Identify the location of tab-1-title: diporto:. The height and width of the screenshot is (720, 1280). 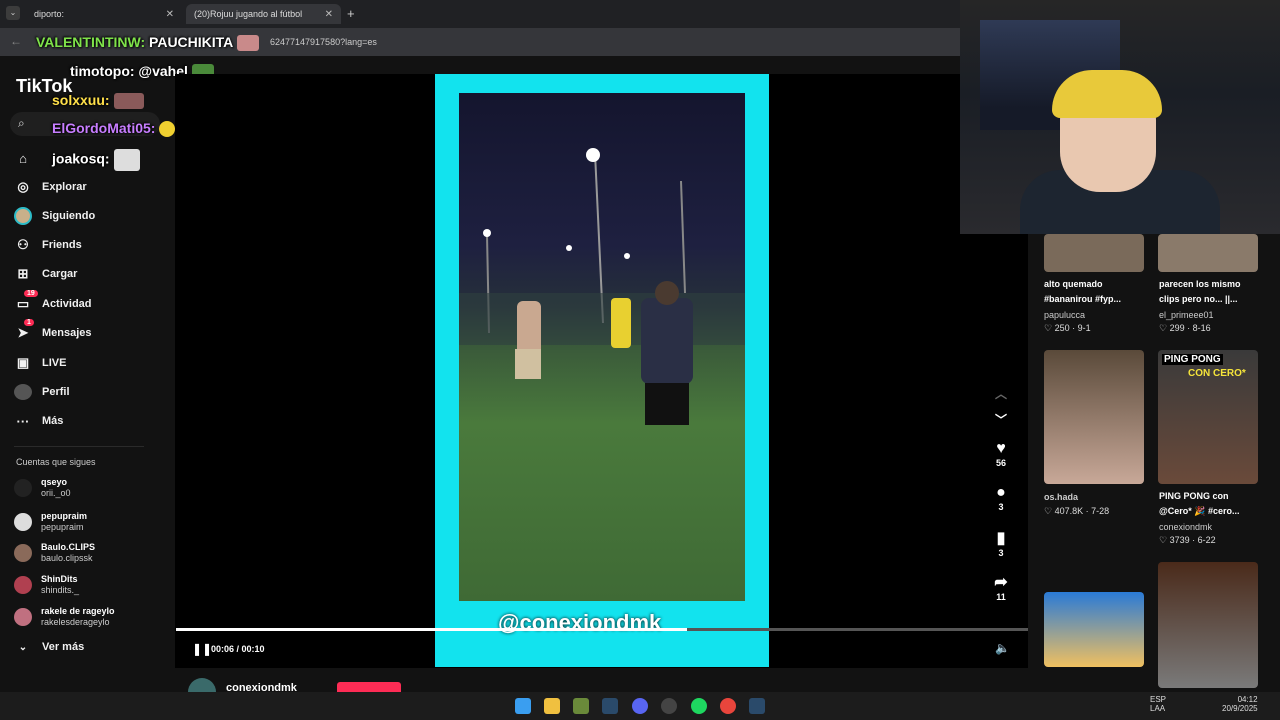
(49, 14).